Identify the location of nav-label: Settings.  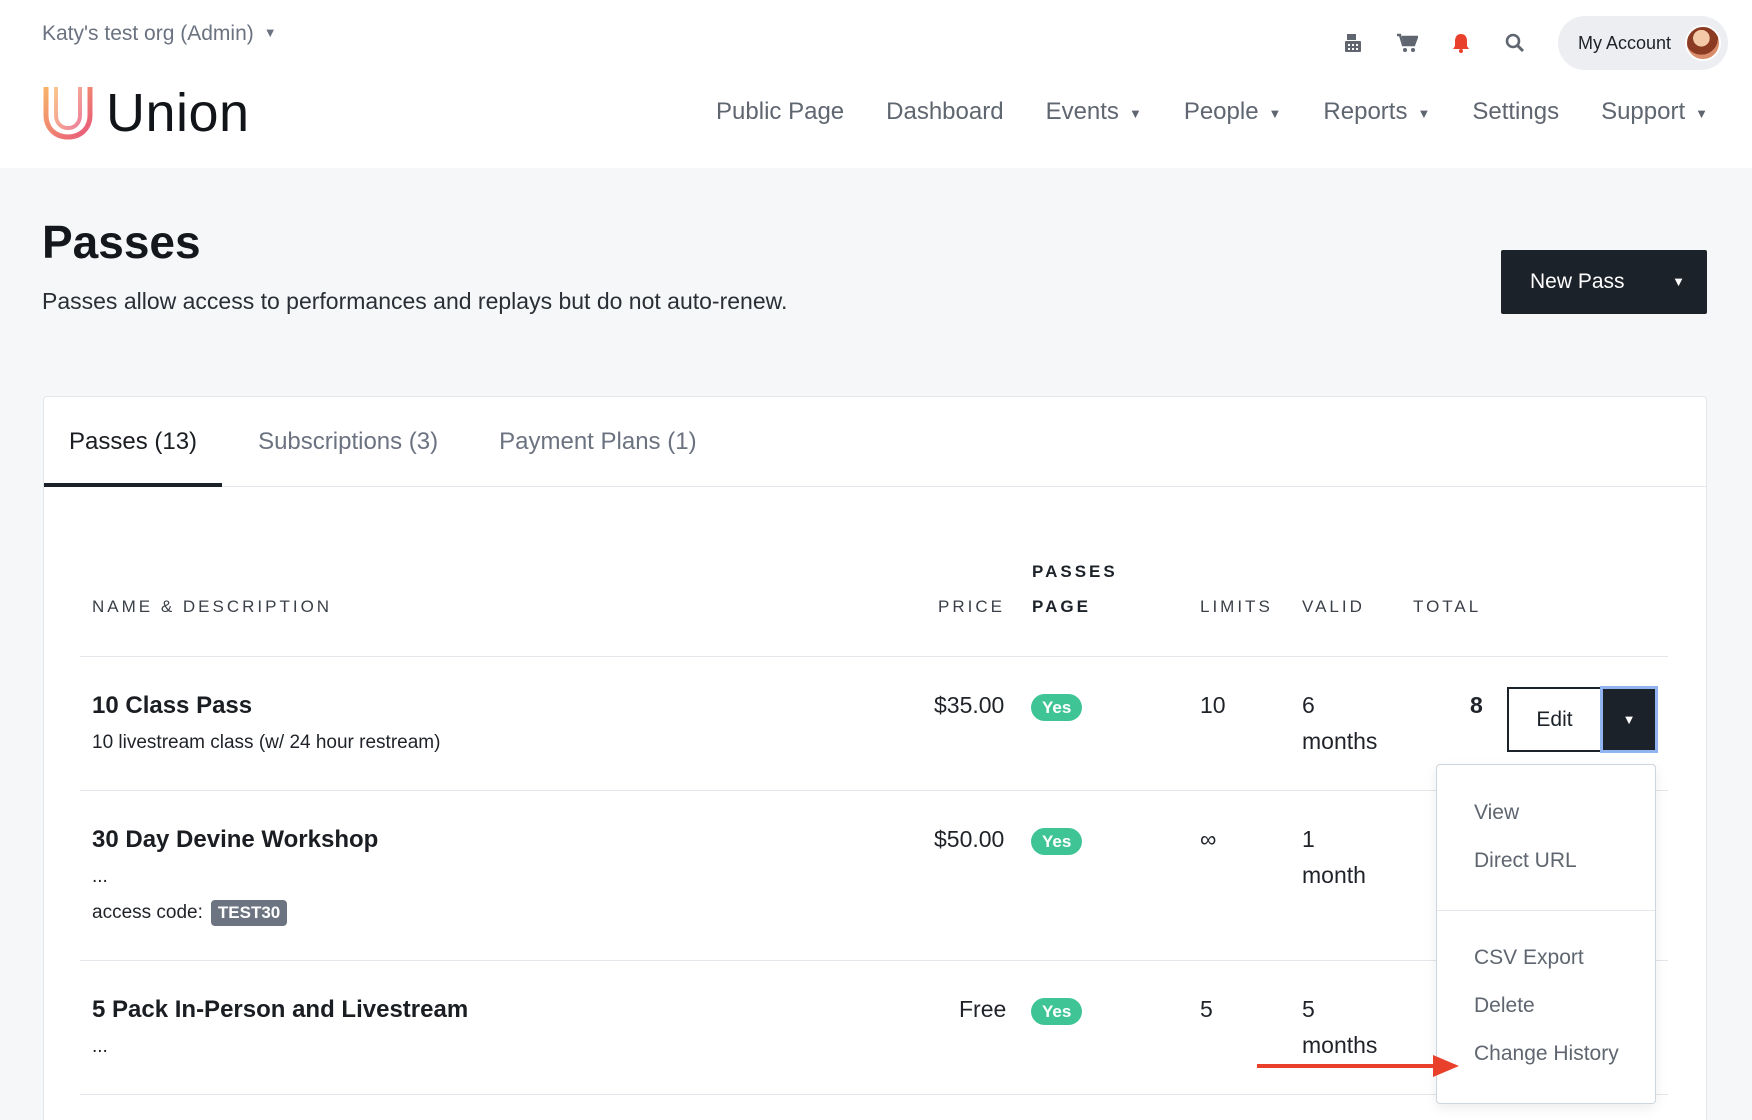
(1516, 111).